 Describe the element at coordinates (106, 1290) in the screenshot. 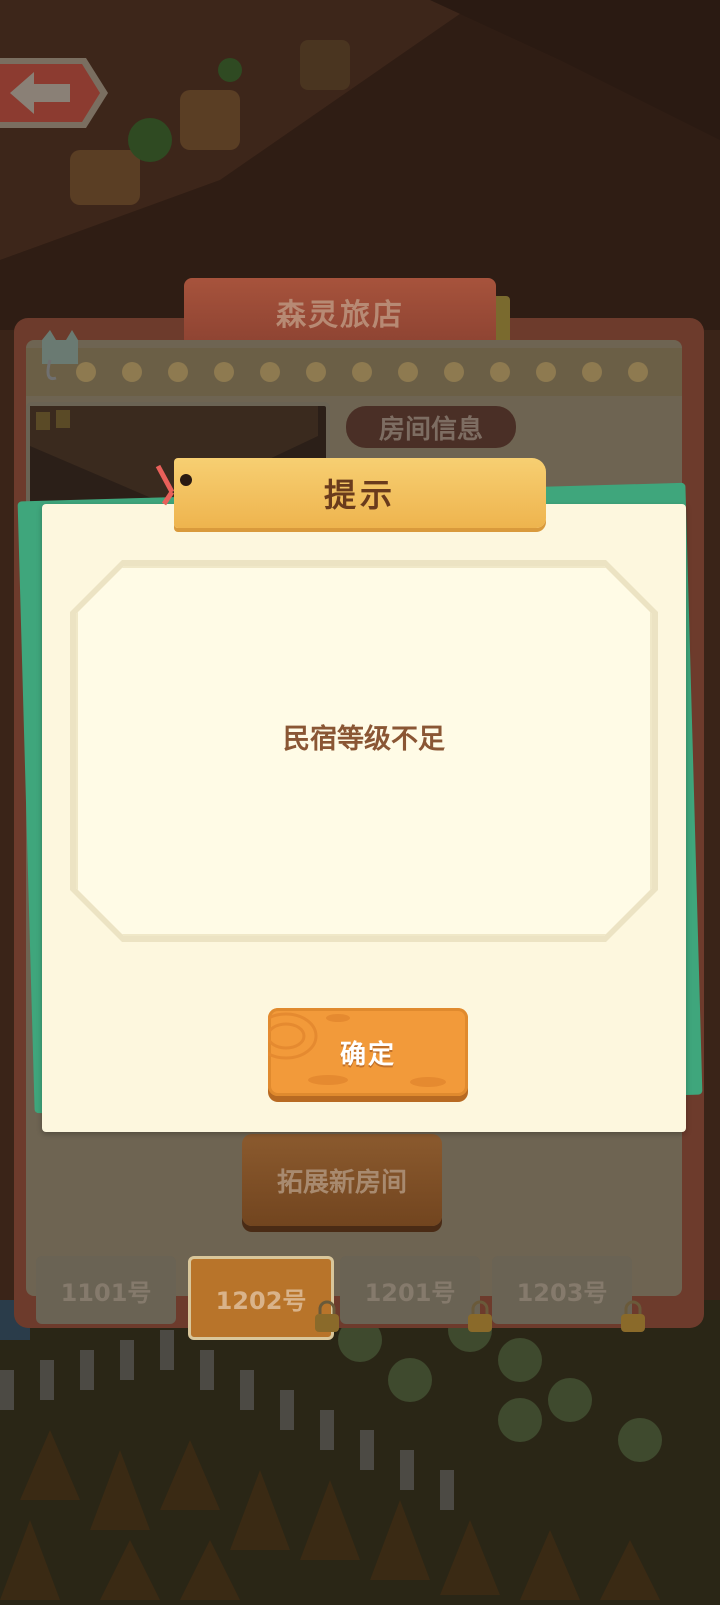

I see `tab-room-1101: 1101号` at that location.